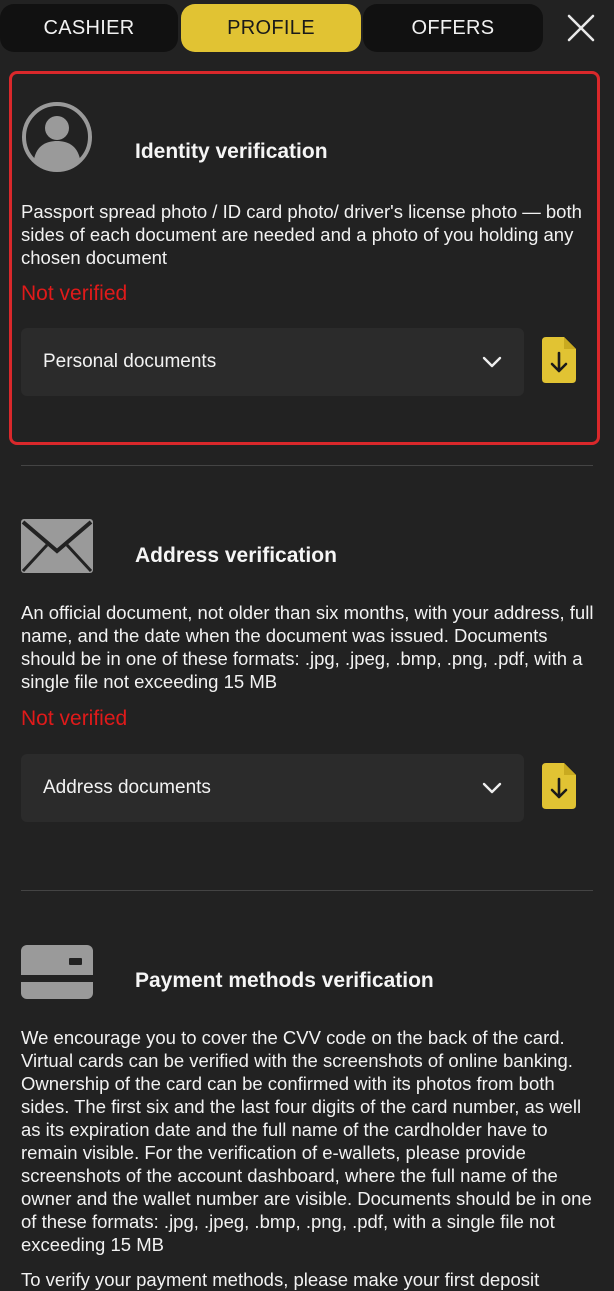 The height and width of the screenshot is (1291, 614). What do you see at coordinates (130, 361) in the screenshot?
I see `identity-select-value: Personal documents` at bounding box center [130, 361].